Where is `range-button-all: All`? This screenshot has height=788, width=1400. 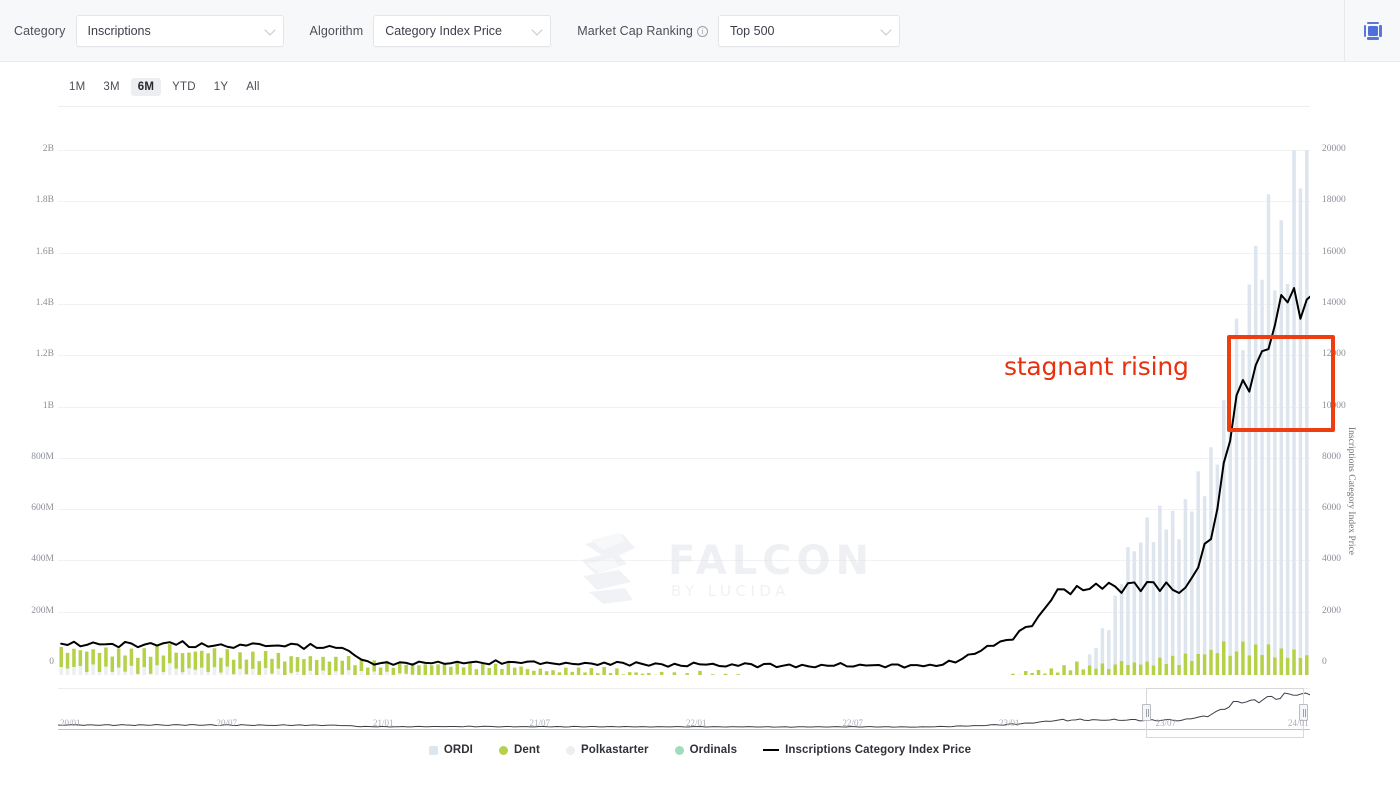
range-button-all: All is located at coordinates (252, 87).